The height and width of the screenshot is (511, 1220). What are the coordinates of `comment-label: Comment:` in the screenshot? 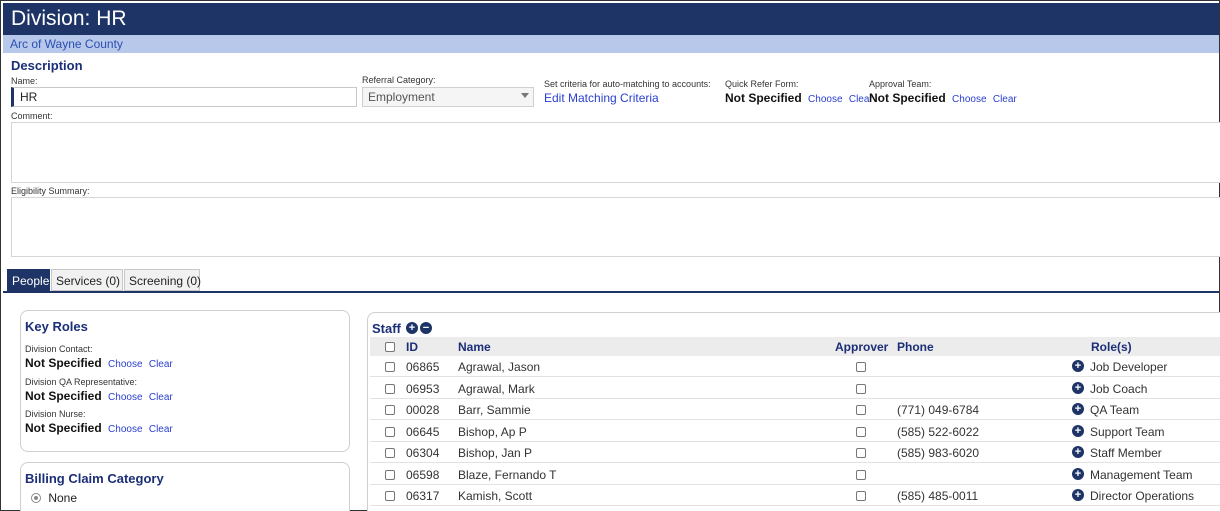 It's located at (32, 116).